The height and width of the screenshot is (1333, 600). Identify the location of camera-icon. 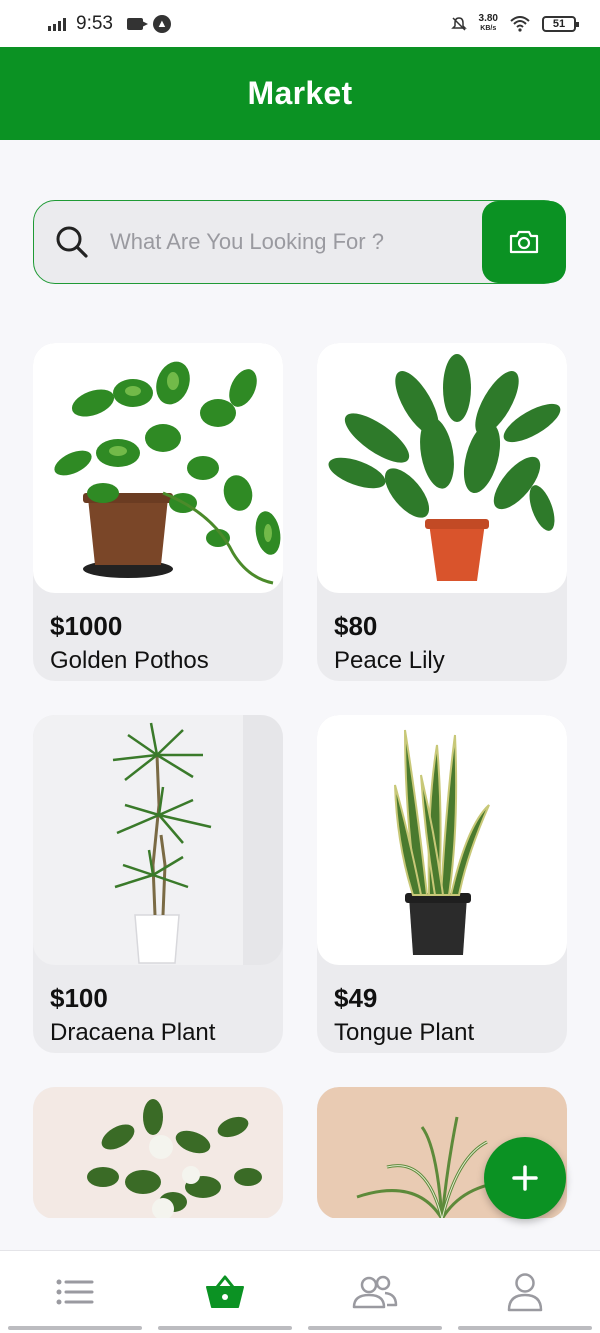
(524, 242).